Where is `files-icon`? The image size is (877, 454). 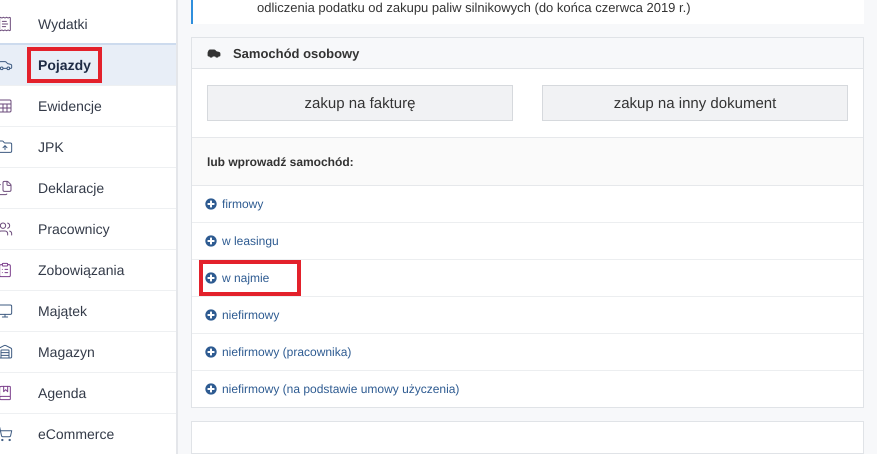 files-icon is located at coordinates (6, 188).